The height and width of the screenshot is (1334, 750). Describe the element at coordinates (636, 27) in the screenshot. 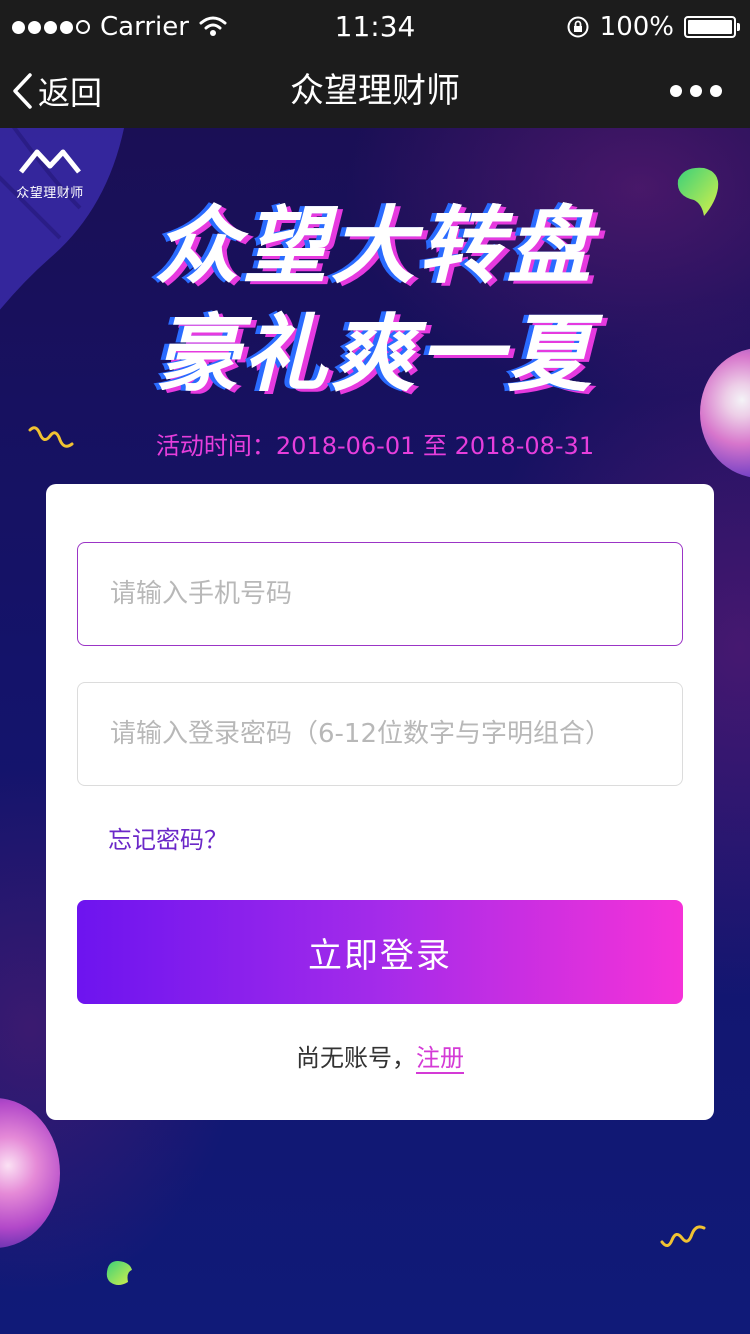

I see `battery-percent: 100%` at that location.